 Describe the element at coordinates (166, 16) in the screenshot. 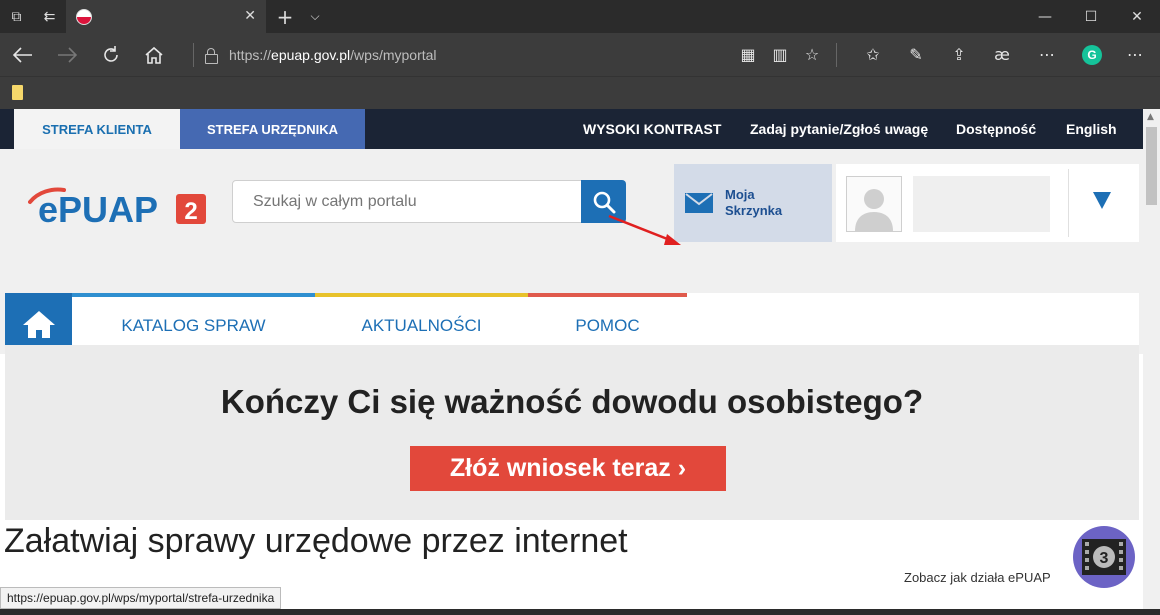

I see `active-tab: ✕` at that location.